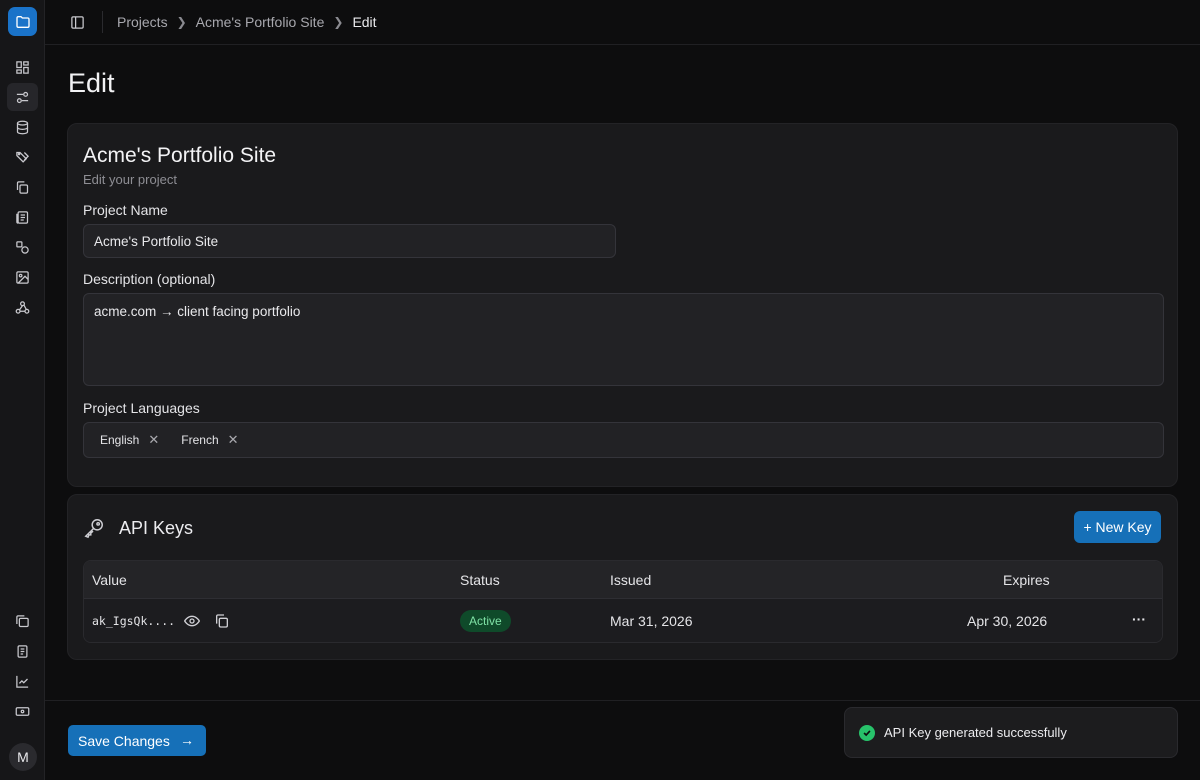 The height and width of the screenshot is (780, 1200). What do you see at coordinates (23, 757) in the screenshot?
I see `avatar: M` at bounding box center [23, 757].